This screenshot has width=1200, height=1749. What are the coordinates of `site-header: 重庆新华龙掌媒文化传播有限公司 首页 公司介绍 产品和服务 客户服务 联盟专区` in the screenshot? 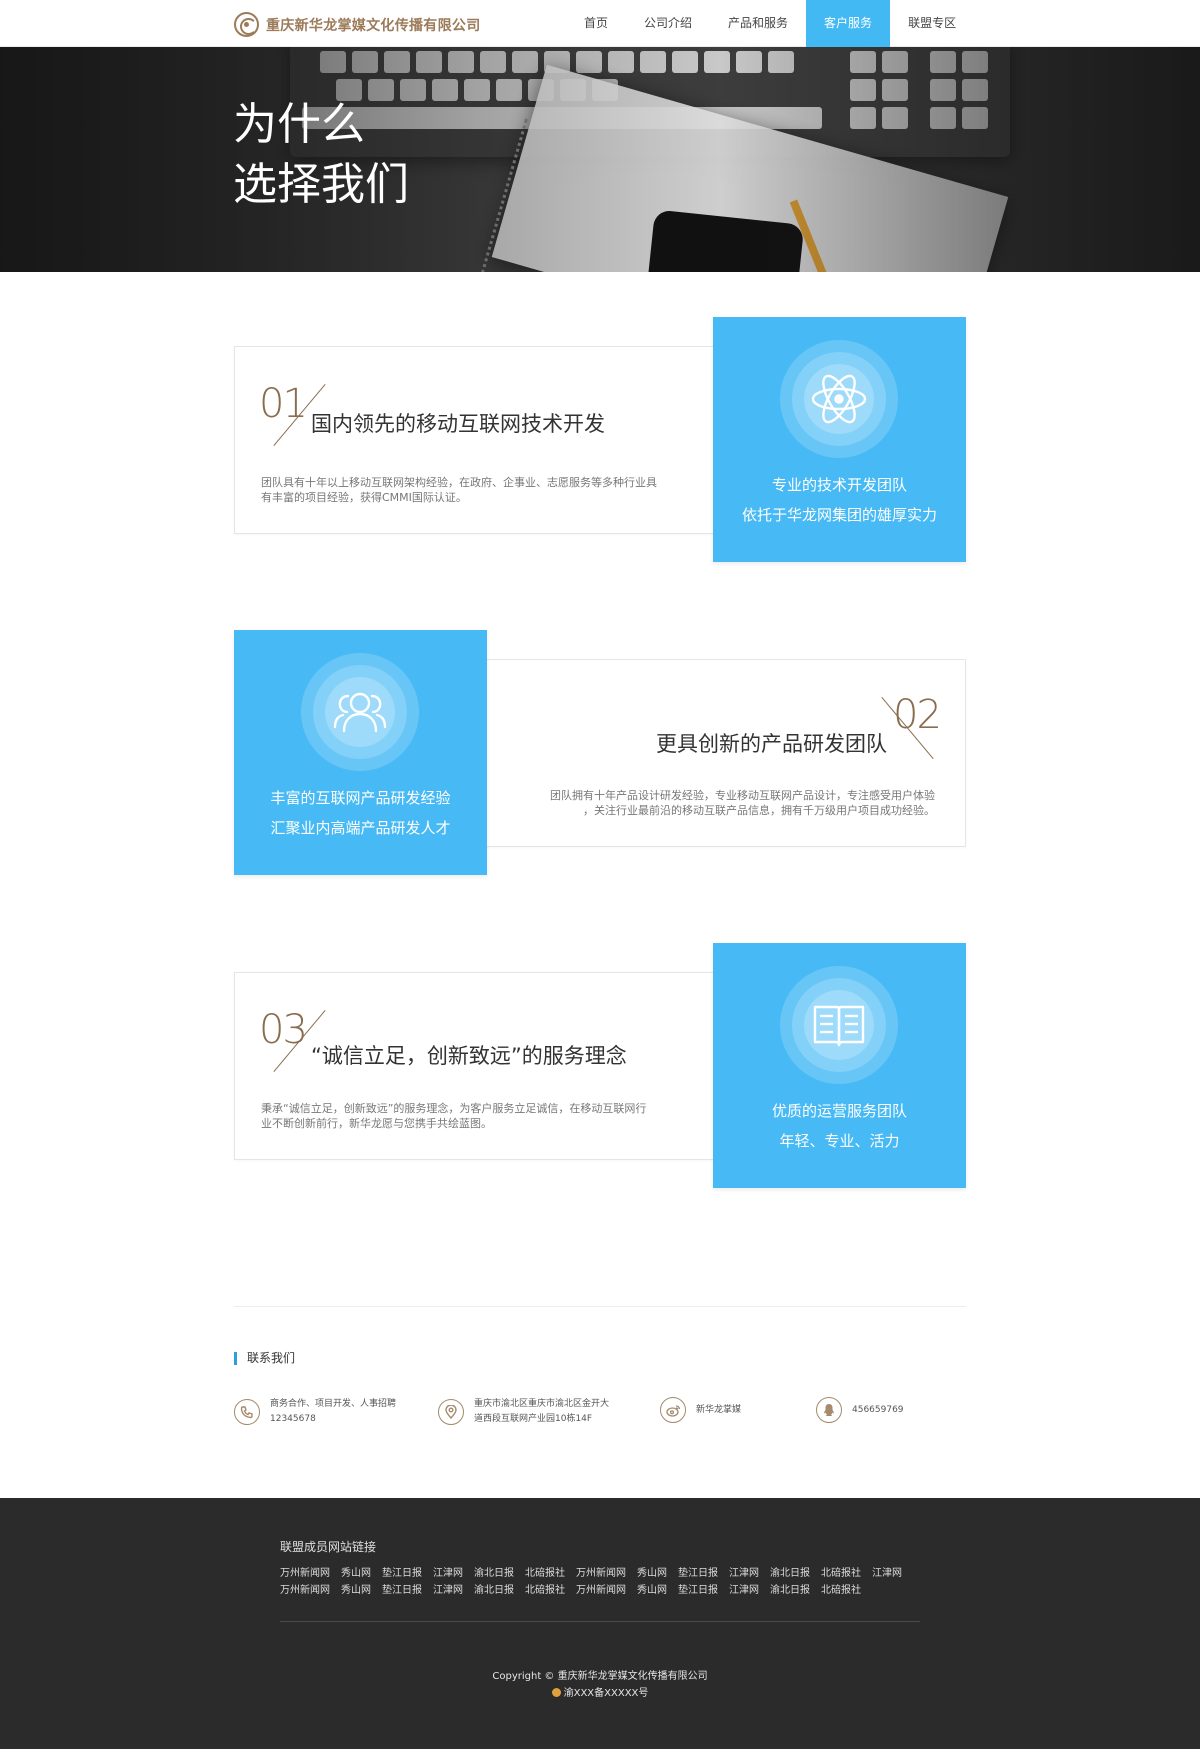 It's located at (600, 23).